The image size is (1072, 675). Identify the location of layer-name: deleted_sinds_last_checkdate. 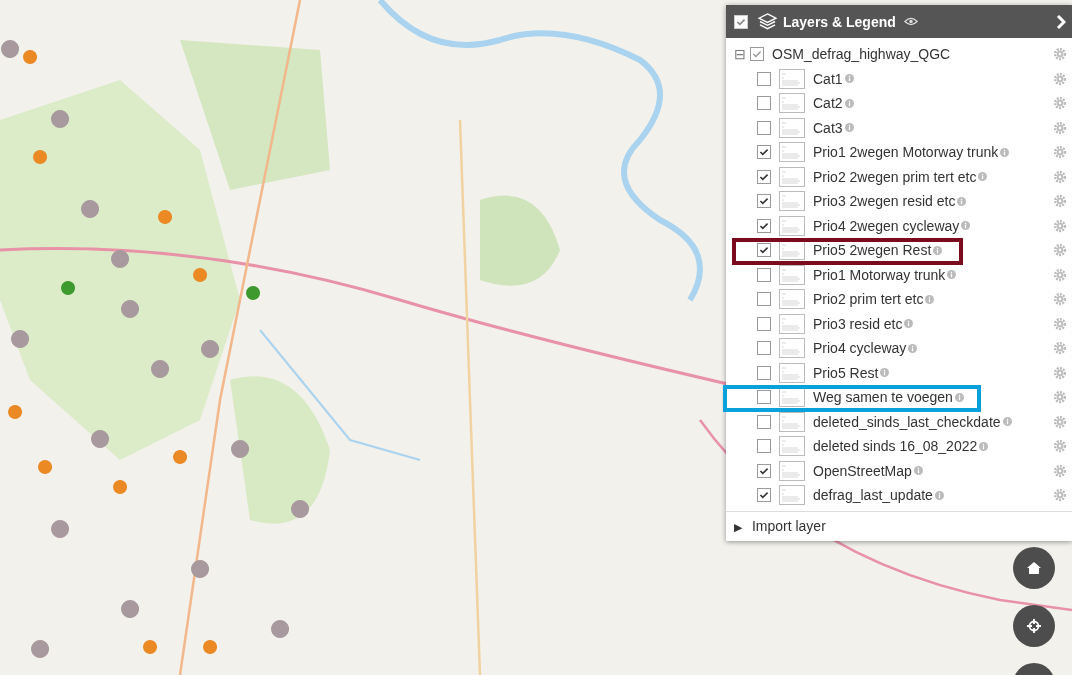
(907, 421).